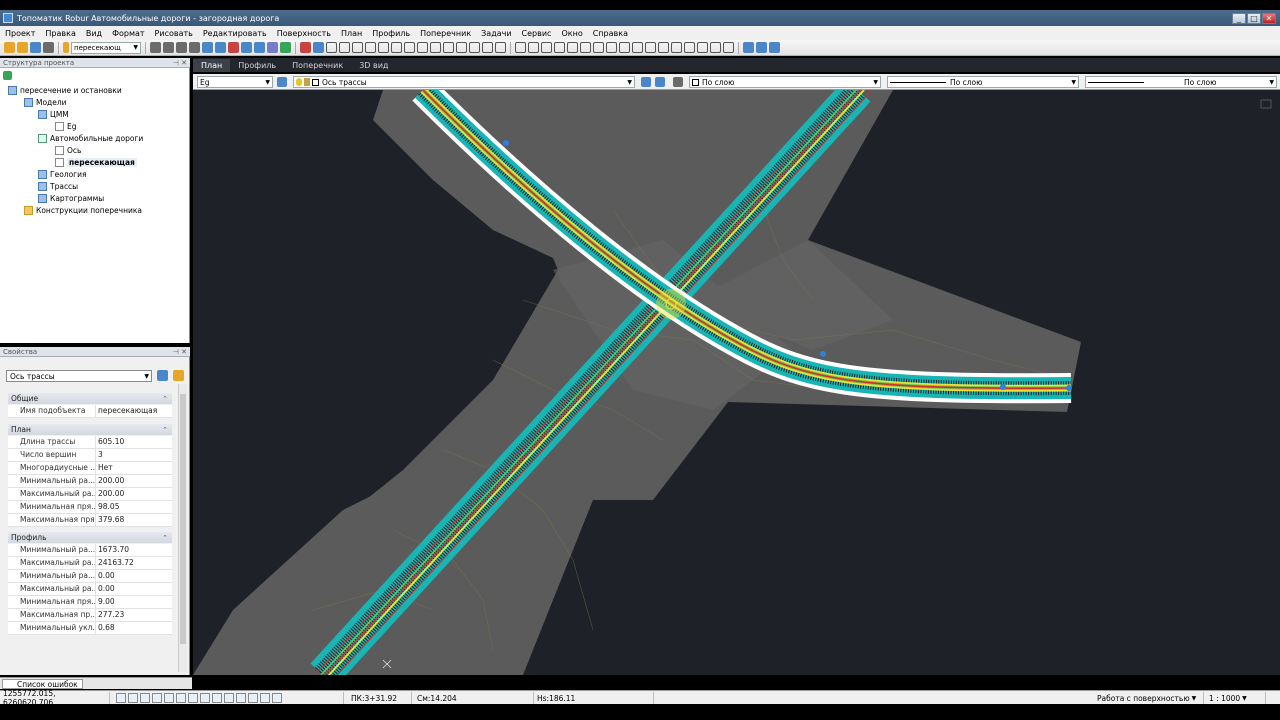  Describe the element at coordinates (500, 47) in the screenshot. I see `break-icon` at that location.